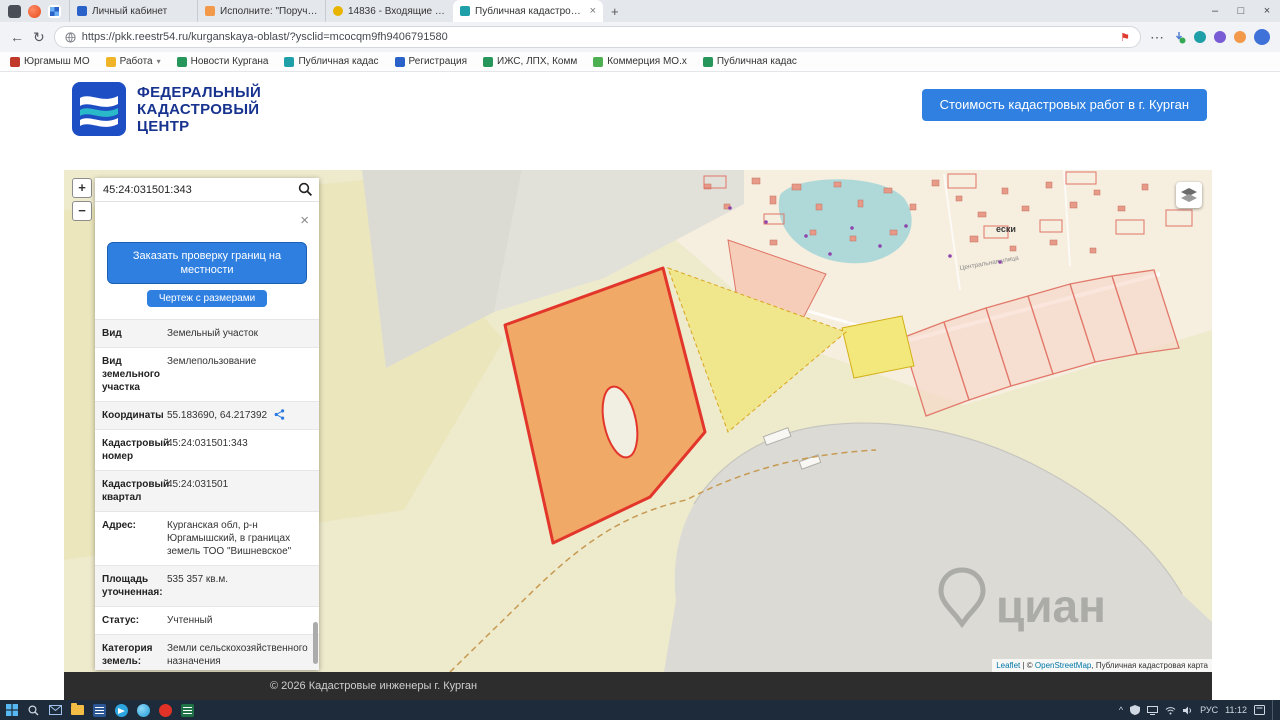 The width and height of the screenshot is (1280, 720). Describe the element at coordinates (39, 37) in the screenshot. I see `refresh-icon: ↻` at that location.